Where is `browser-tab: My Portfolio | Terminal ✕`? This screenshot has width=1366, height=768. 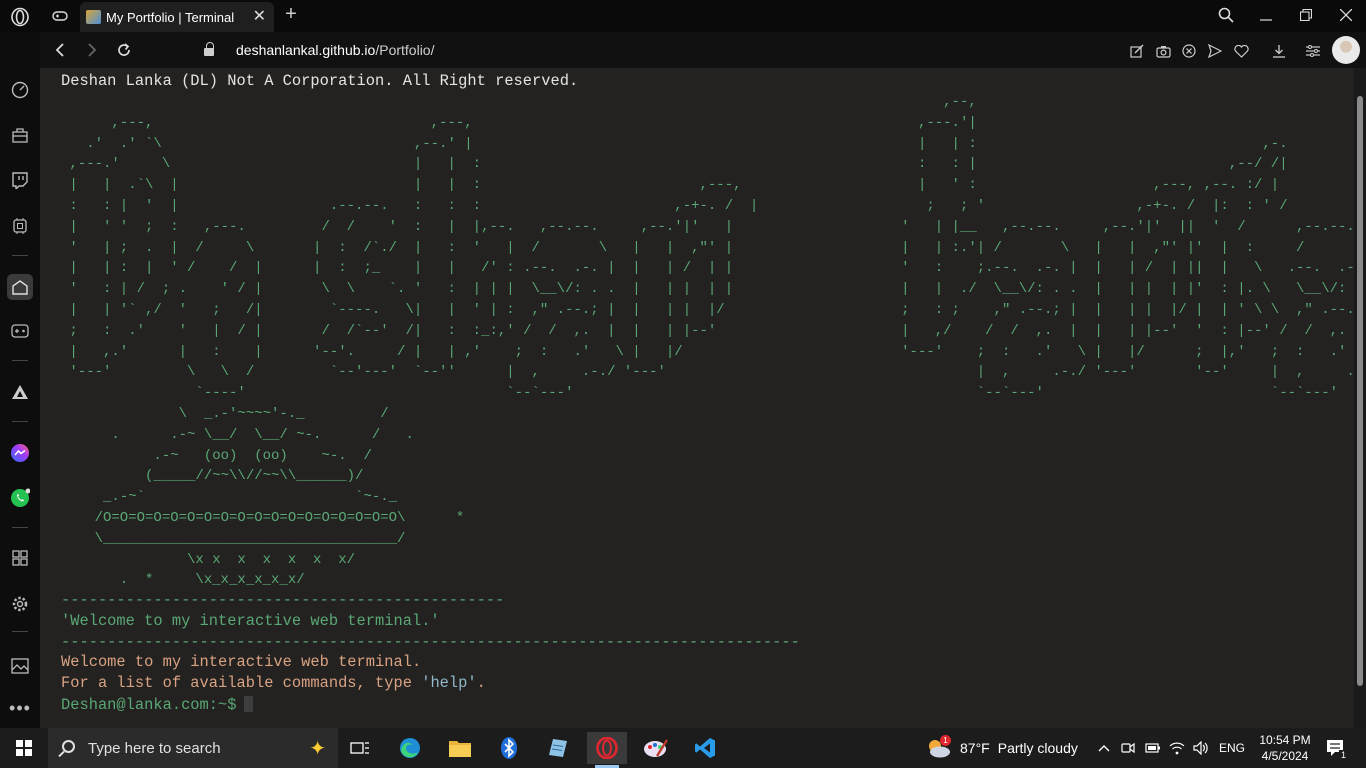
browser-tab: My Portfolio | Terminal ✕ is located at coordinates (177, 17).